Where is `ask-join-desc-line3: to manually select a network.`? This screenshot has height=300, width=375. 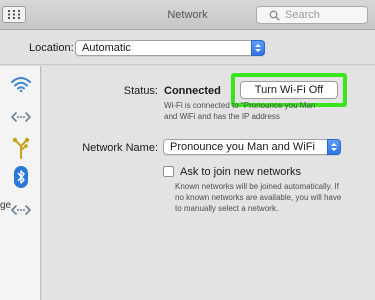
ask-join-desc-line3: to manually select a network. is located at coordinates (227, 208).